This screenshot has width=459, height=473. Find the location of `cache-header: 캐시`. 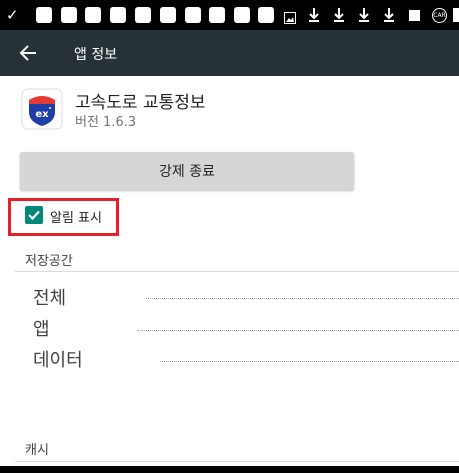

cache-header: 캐시 is located at coordinates (37, 450).